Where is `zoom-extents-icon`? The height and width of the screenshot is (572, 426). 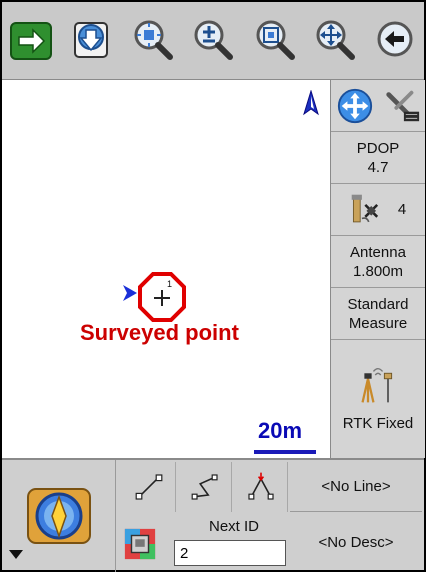
zoom-extents-icon is located at coordinates (153, 40).